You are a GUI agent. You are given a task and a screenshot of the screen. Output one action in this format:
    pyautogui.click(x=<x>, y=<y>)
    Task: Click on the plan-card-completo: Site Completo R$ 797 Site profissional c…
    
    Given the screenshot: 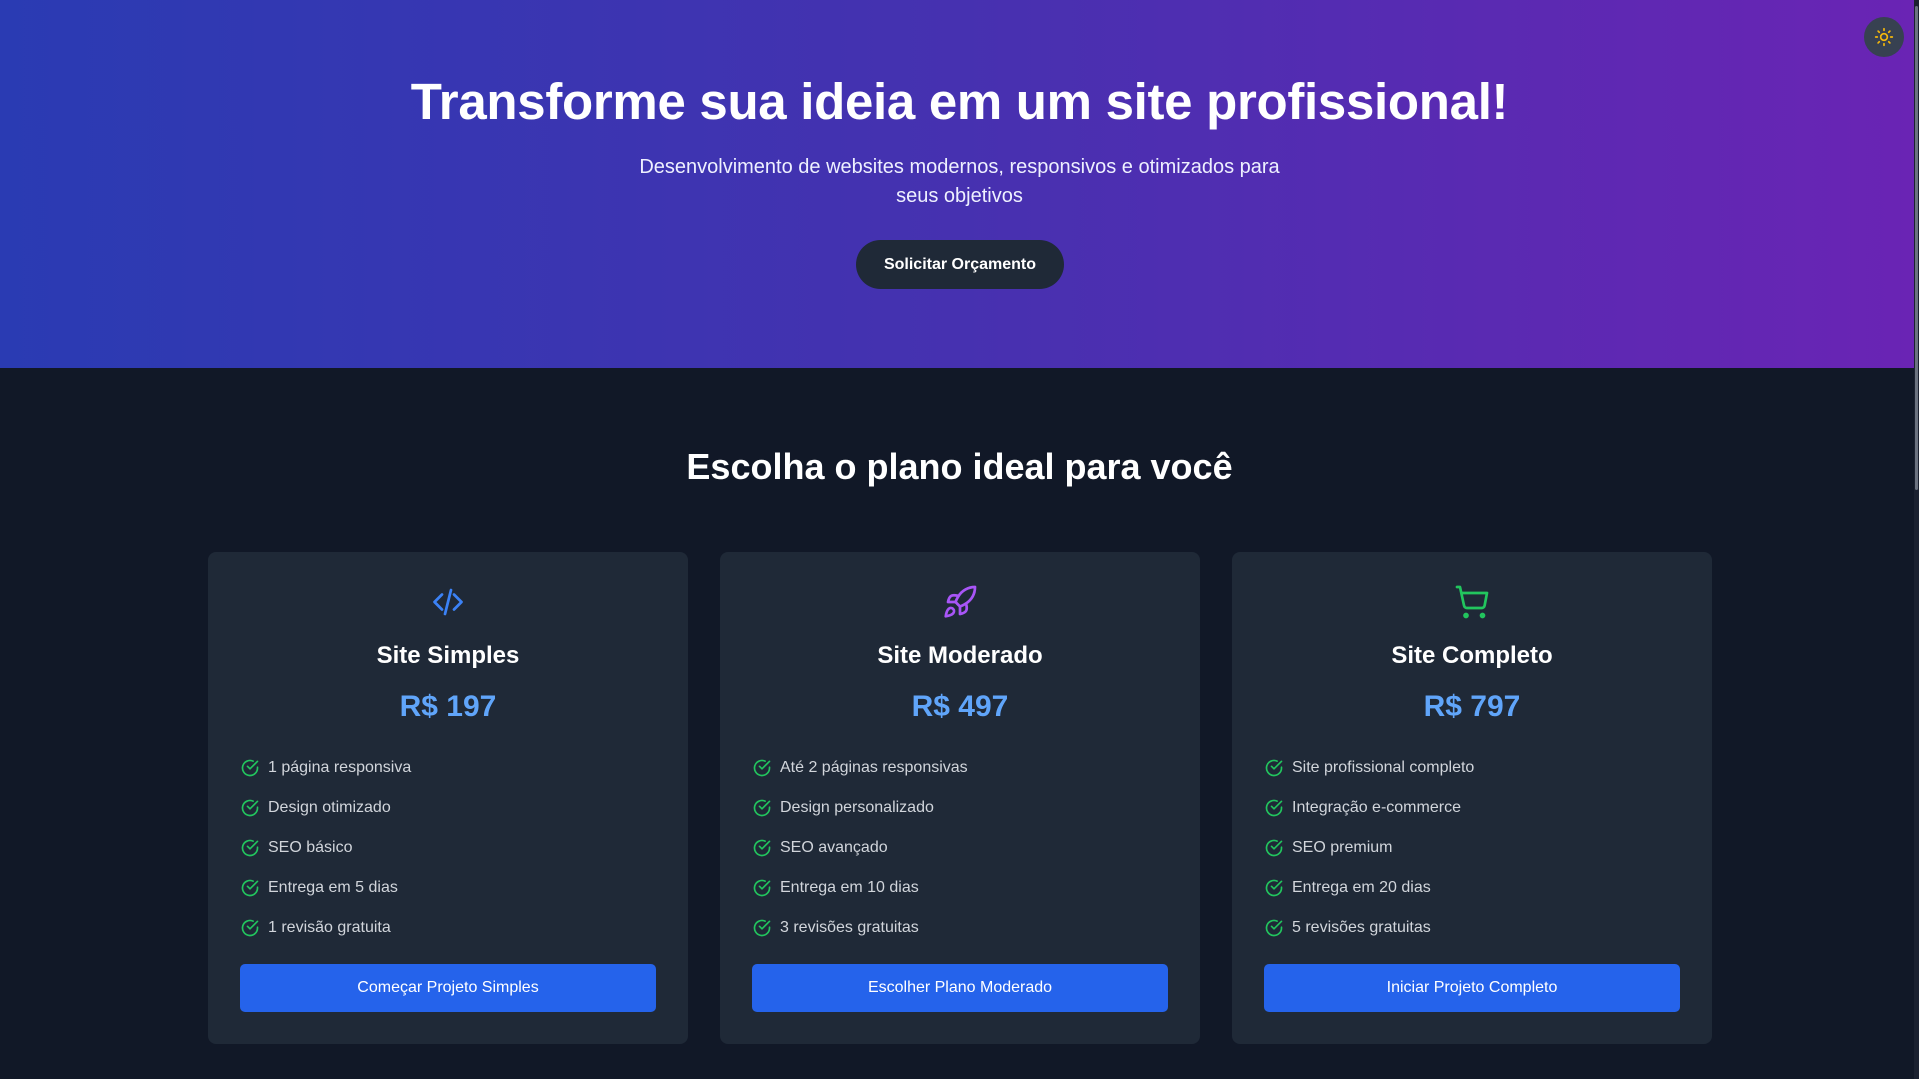 What is the action you would take?
    pyautogui.click(x=1472, y=798)
    